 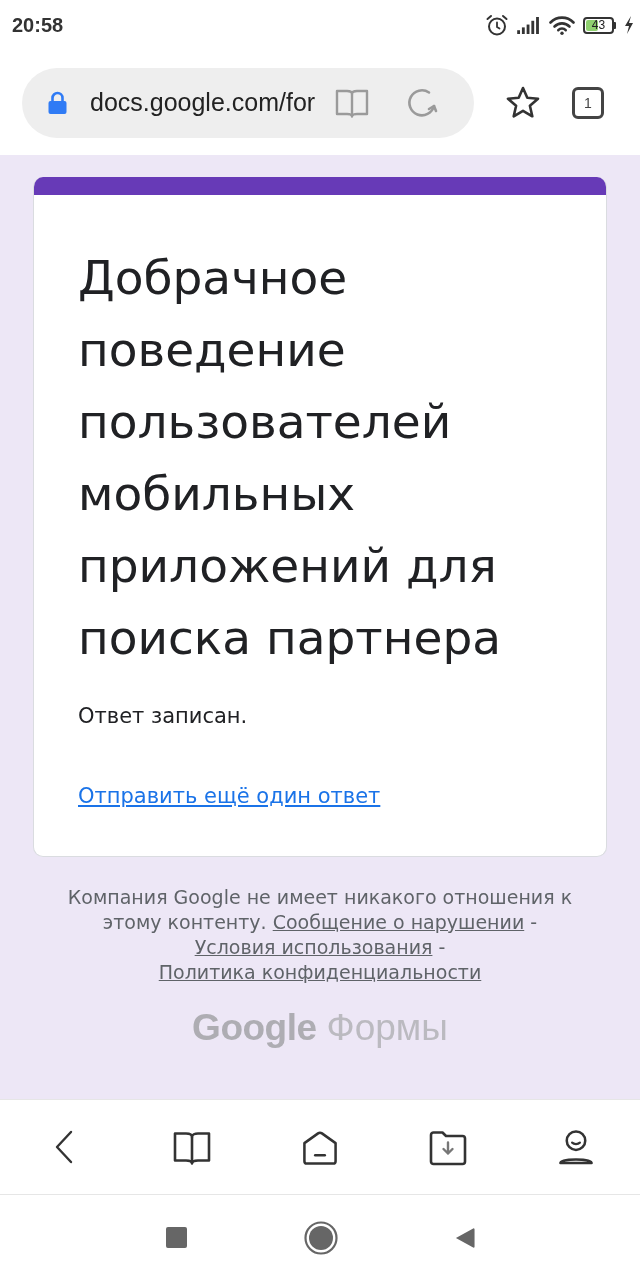 What do you see at coordinates (320, 935) in the screenshot?
I see `disclaimer-text: Компания Google не имеет никакого отношения к этому контенту. Сообщение о нарушении - Условия использования - Политика конфиденциальности` at bounding box center [320, 935].